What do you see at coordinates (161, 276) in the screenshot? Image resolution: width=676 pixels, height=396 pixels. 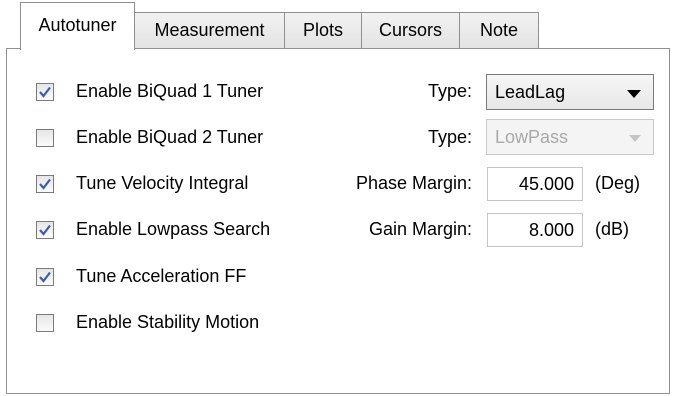 I see `tune-acceleration-ff-label: Tune Acceleration FF` at bounding box center [161, 276].